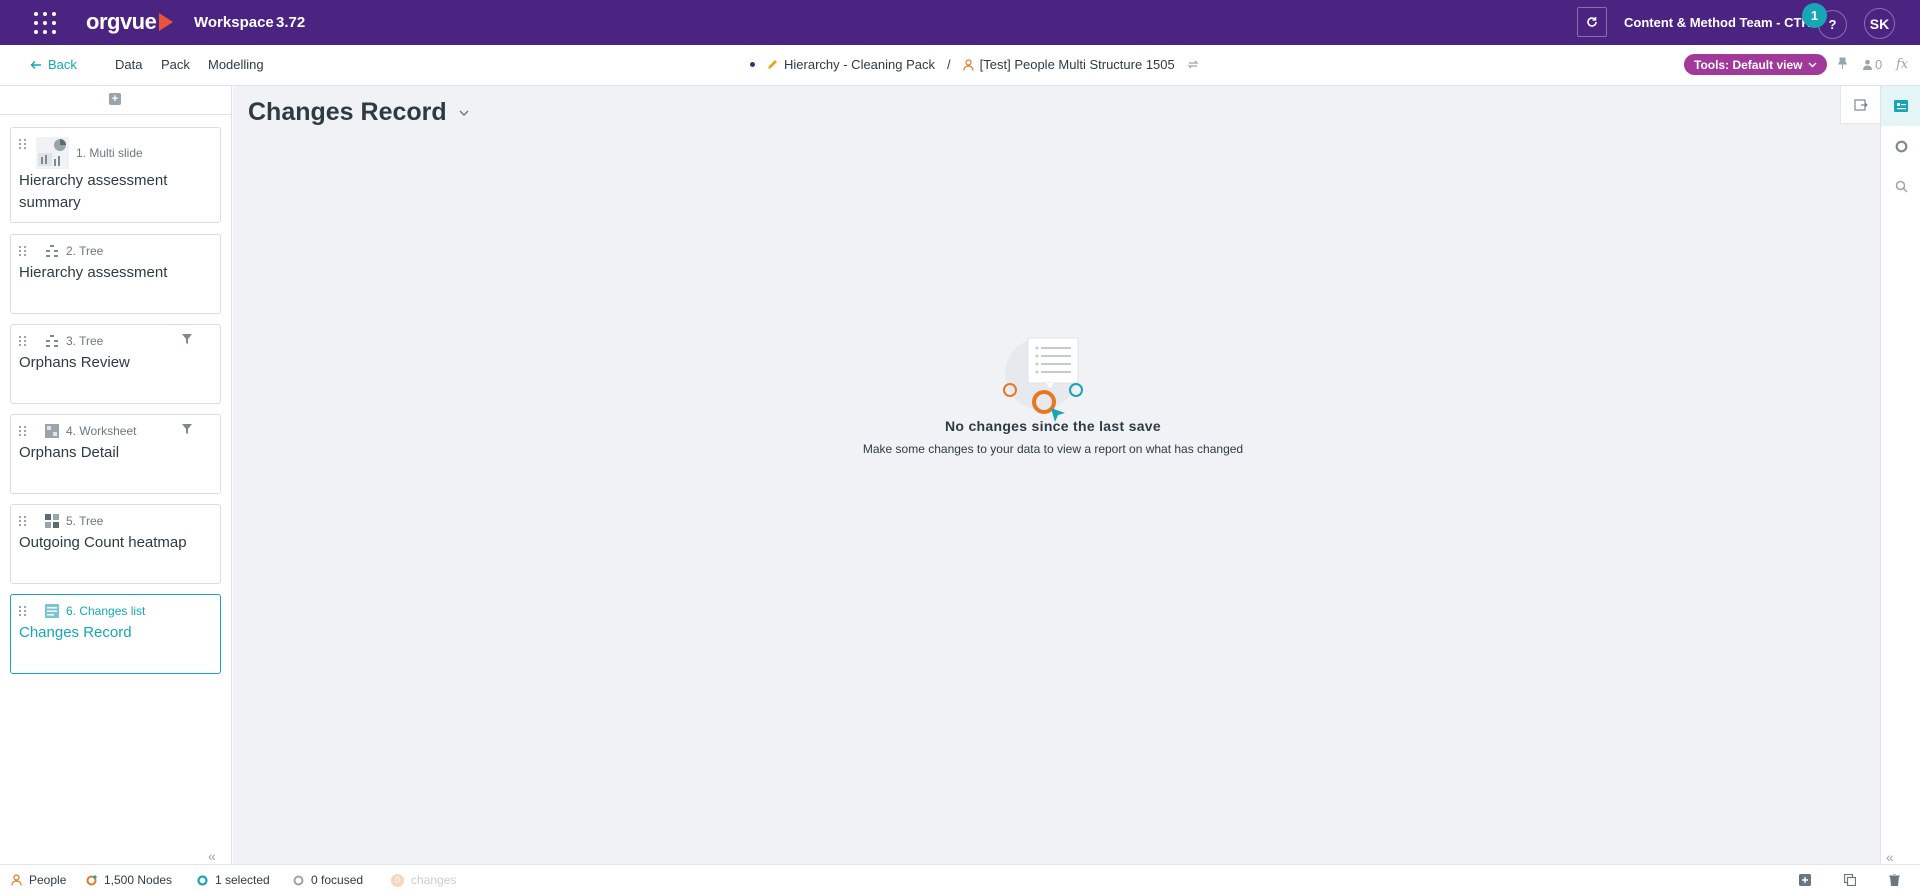  I want to click on status-changes-label: changes, so click(434, 880).